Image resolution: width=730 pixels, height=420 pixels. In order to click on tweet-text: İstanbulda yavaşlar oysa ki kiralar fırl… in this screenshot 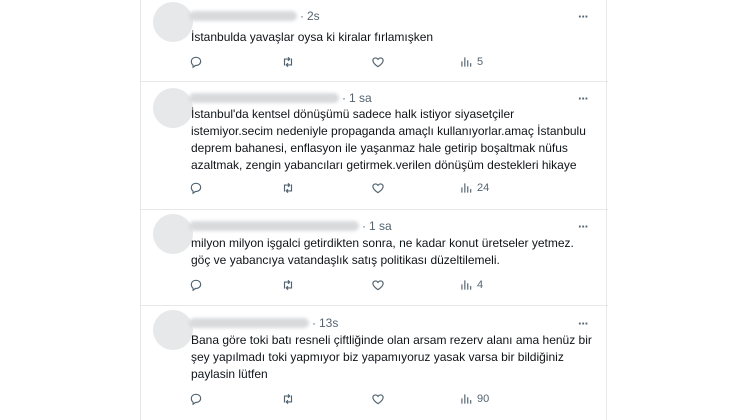, I will do `click(312, 37)`.